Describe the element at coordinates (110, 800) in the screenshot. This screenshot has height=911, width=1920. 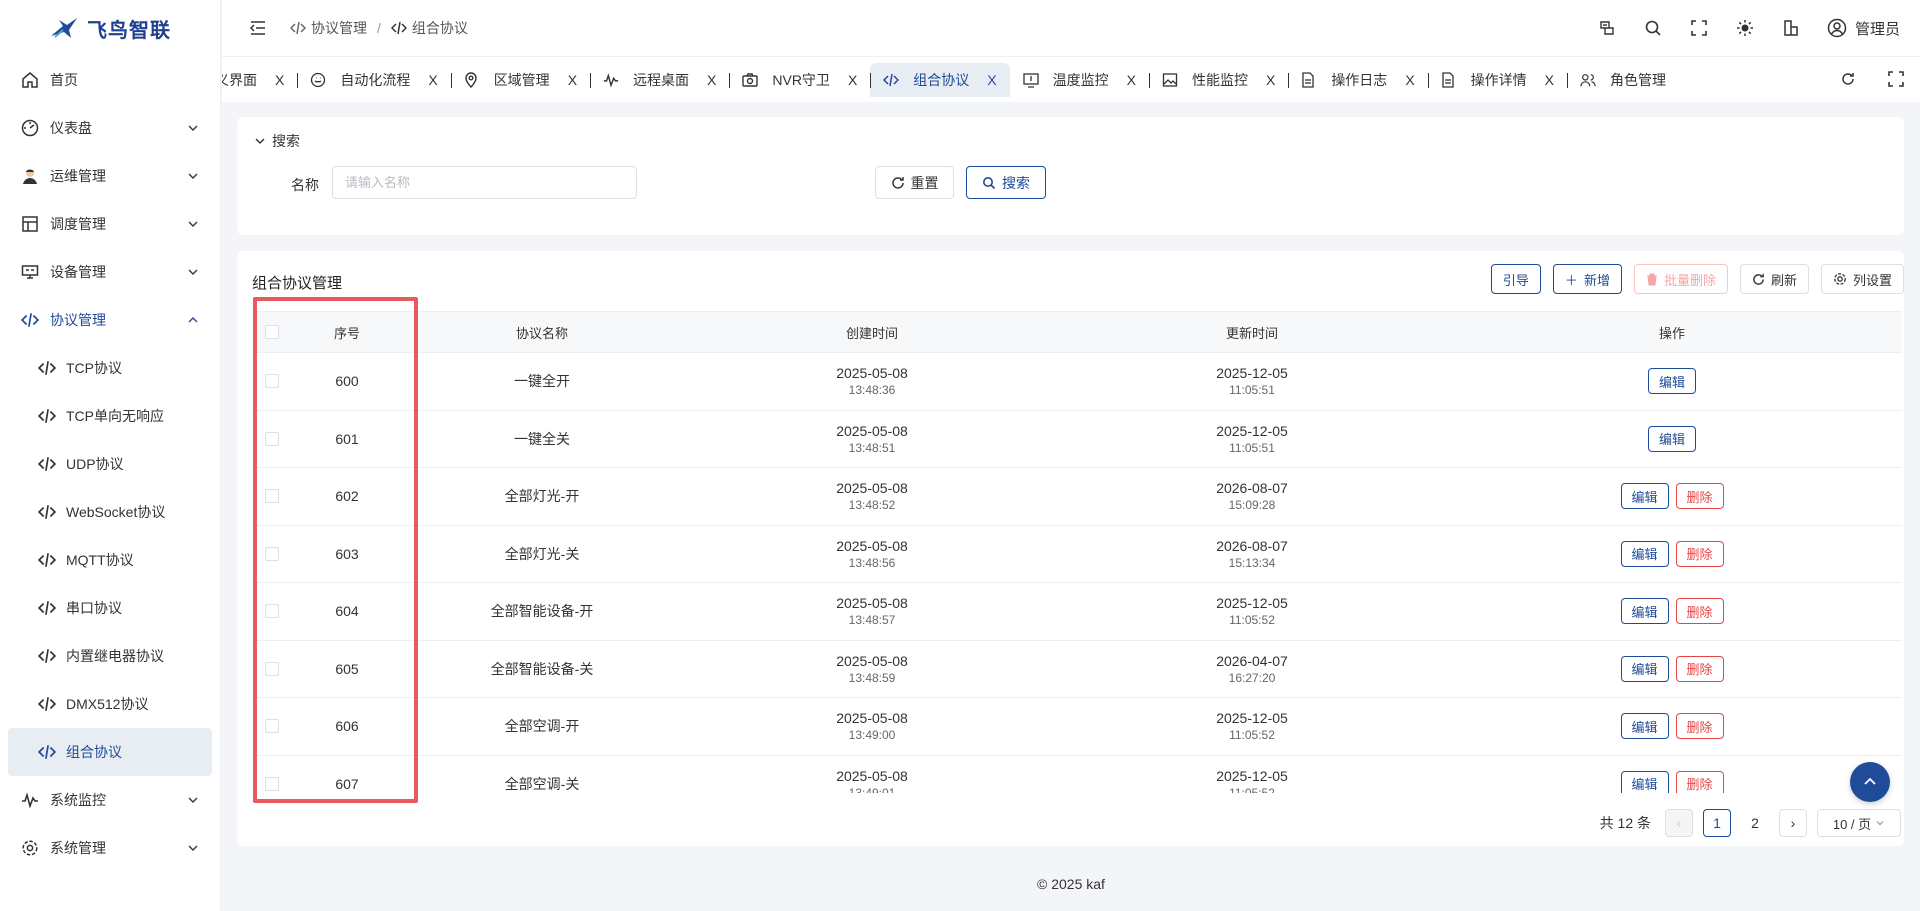
I see `sidebar-item-7: 系统监控` at that location.